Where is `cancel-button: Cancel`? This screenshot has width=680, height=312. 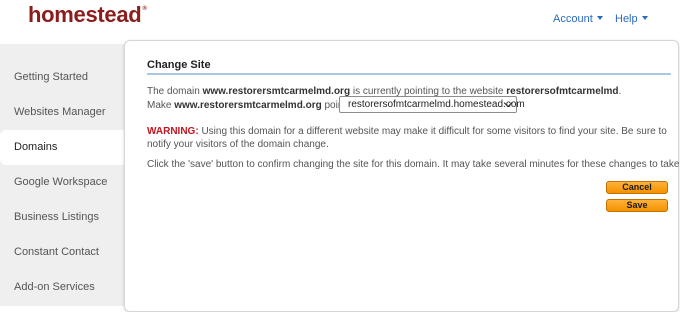 cancel-button: Cancel is located at coordinates (637, 187).